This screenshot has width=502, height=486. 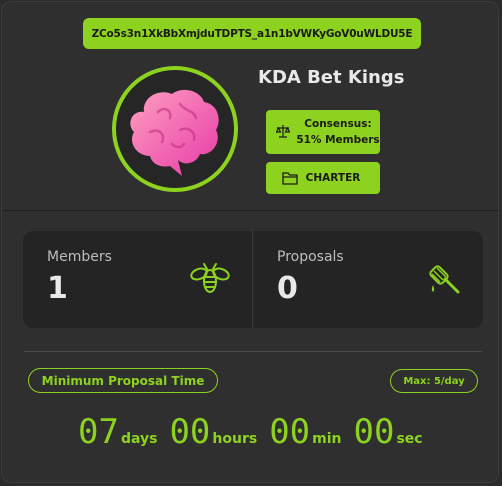 I want to click on timer-hours: 00, so click(x=190, y=432).